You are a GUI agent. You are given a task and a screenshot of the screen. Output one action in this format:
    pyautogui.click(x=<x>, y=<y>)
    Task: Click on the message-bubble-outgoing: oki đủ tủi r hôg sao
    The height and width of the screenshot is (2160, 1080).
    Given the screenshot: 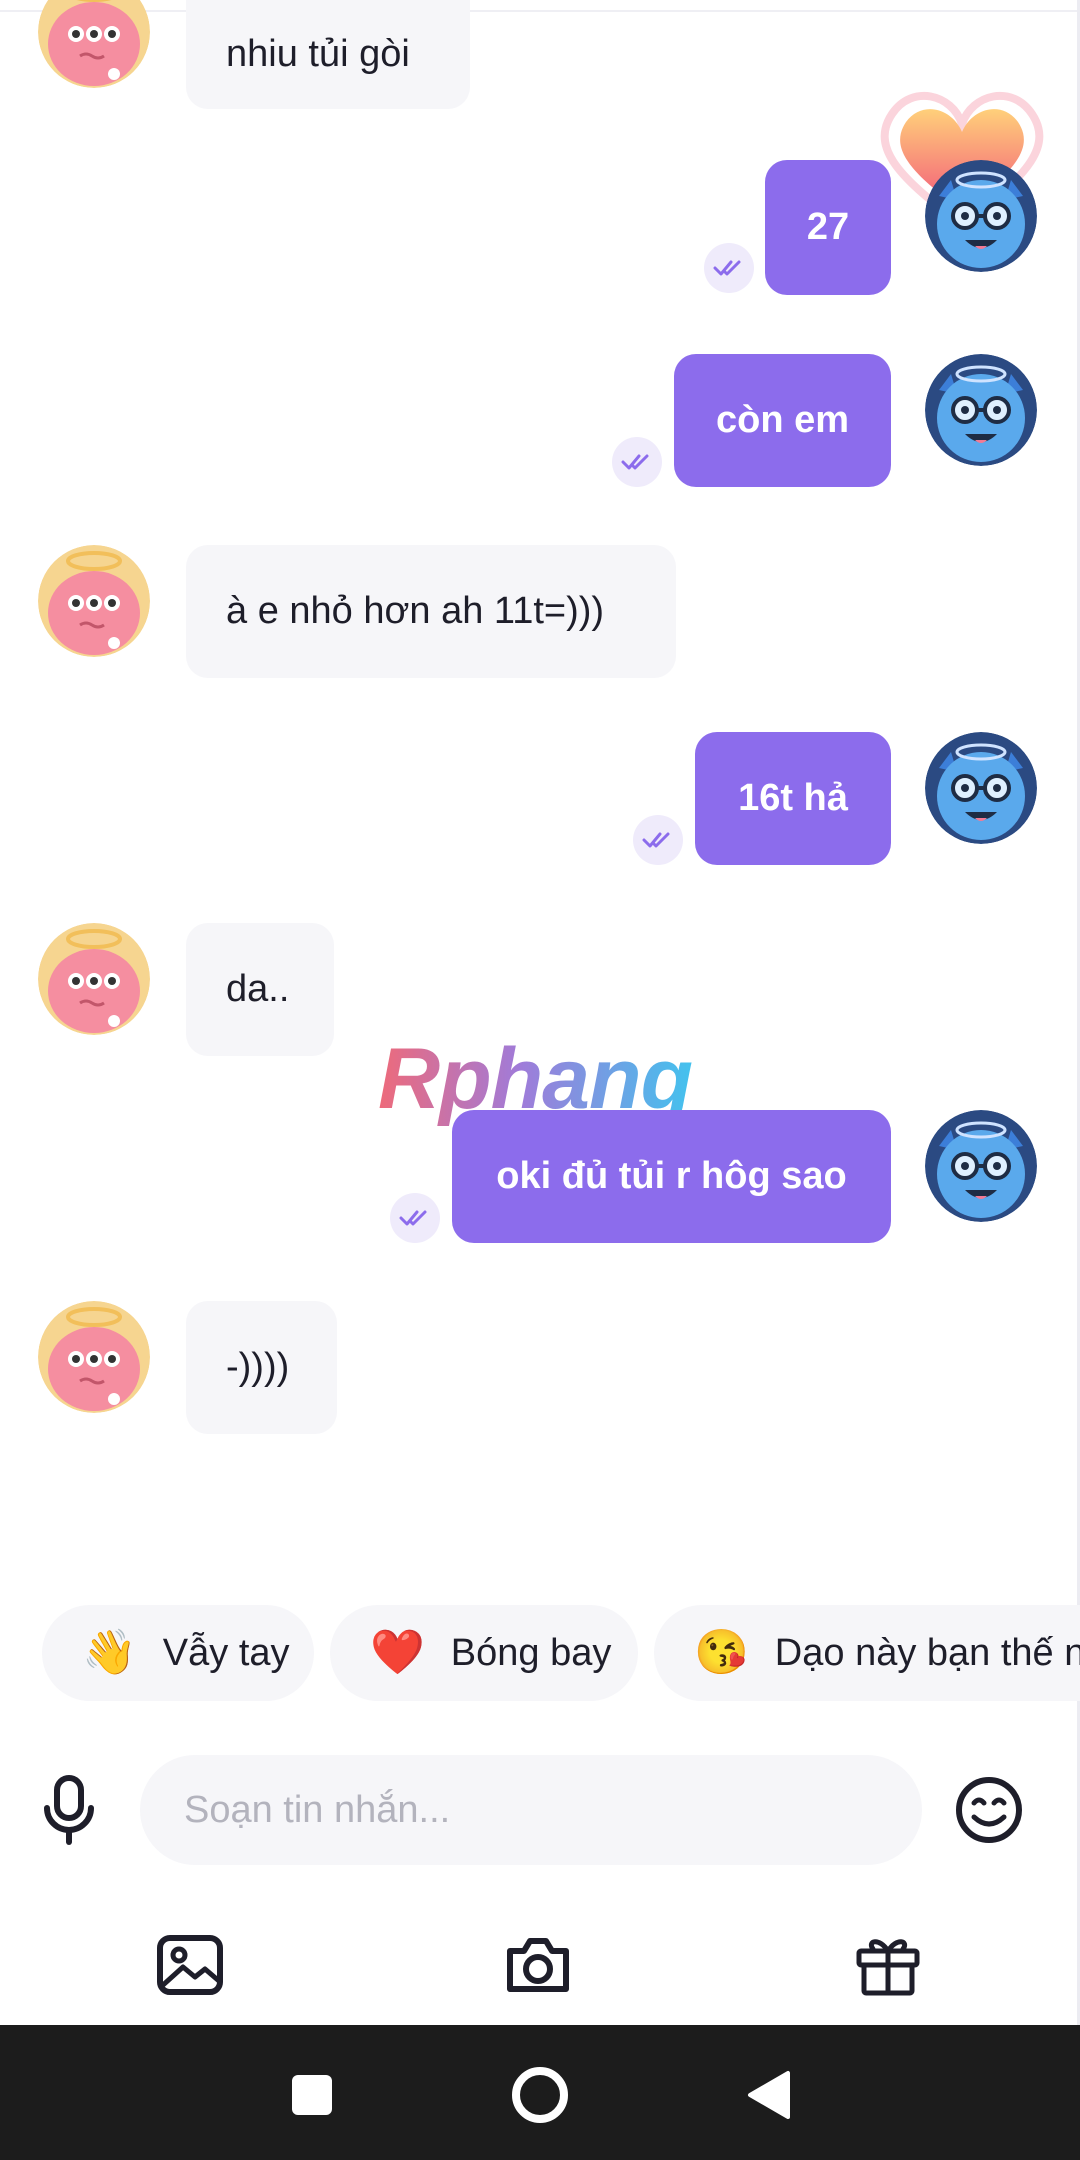 What is the action you would take?
    pyautogui.click(x=671, y=1176)
    